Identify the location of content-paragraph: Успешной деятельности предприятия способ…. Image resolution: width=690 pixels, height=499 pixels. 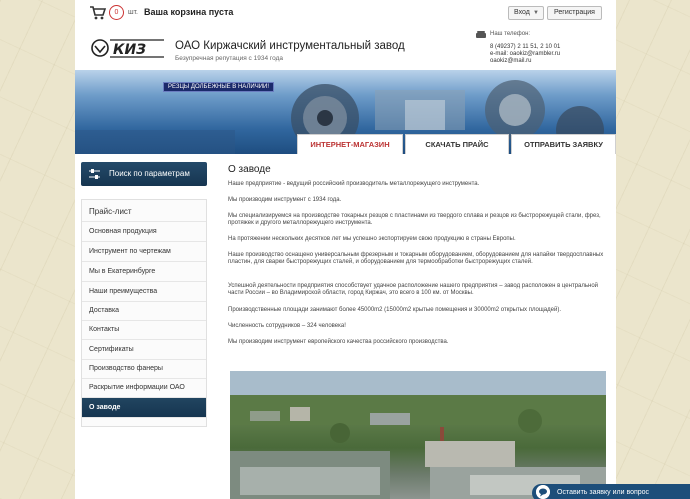
(413, 290).